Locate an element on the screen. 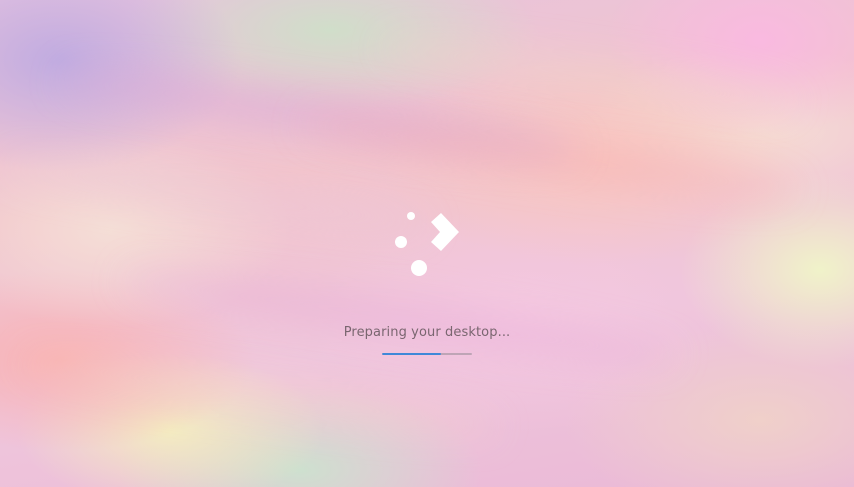  loading-progress-bar is located at coordinates (427, 354).